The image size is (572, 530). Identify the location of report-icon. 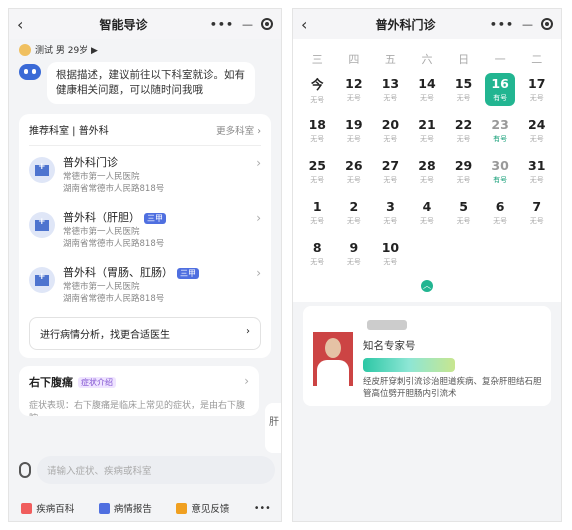
(104, 508).